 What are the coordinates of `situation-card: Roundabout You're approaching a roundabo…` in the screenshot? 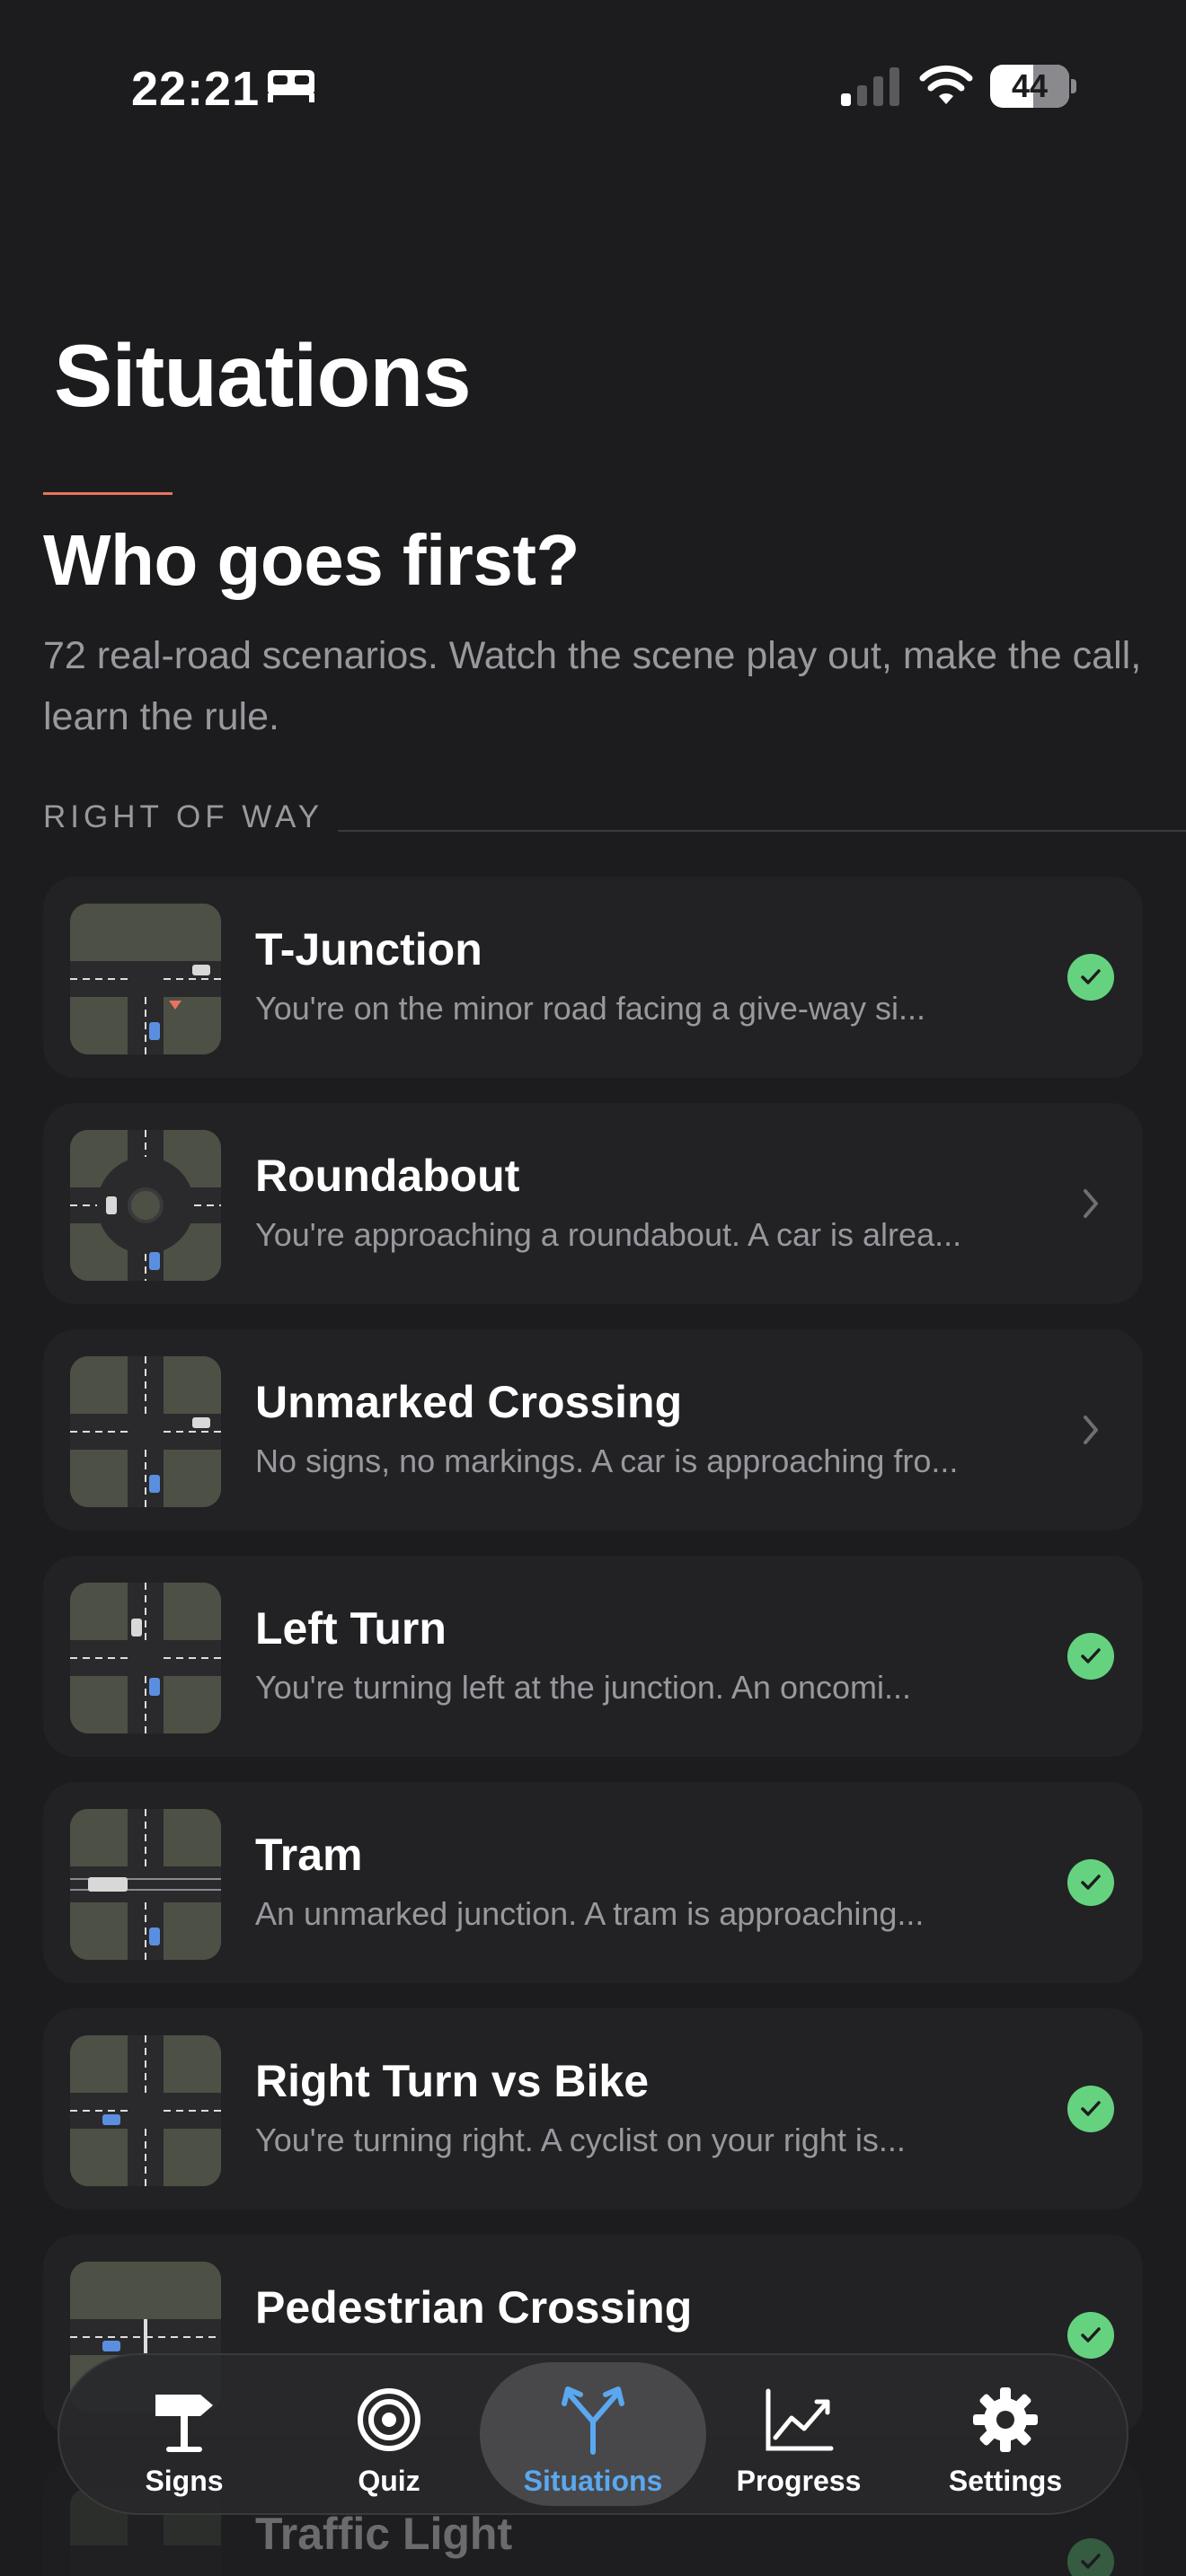 It's located at (593, 1203).